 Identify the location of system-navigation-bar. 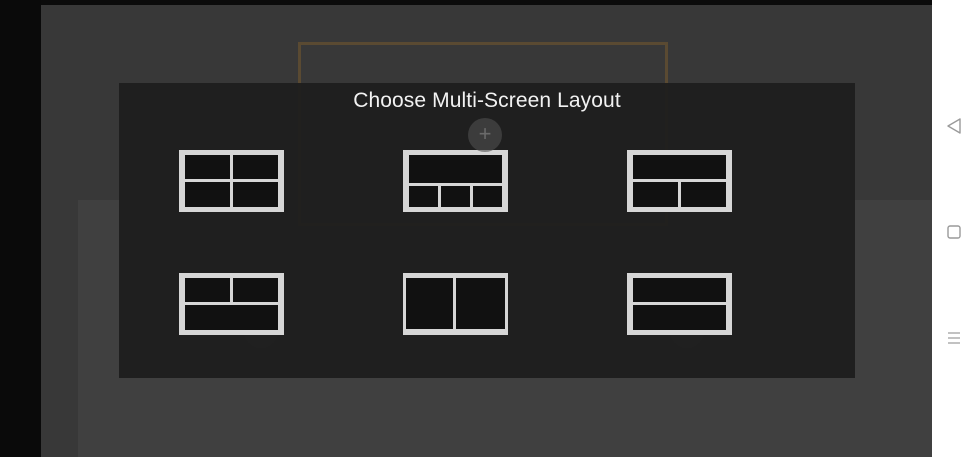
(954, 228).